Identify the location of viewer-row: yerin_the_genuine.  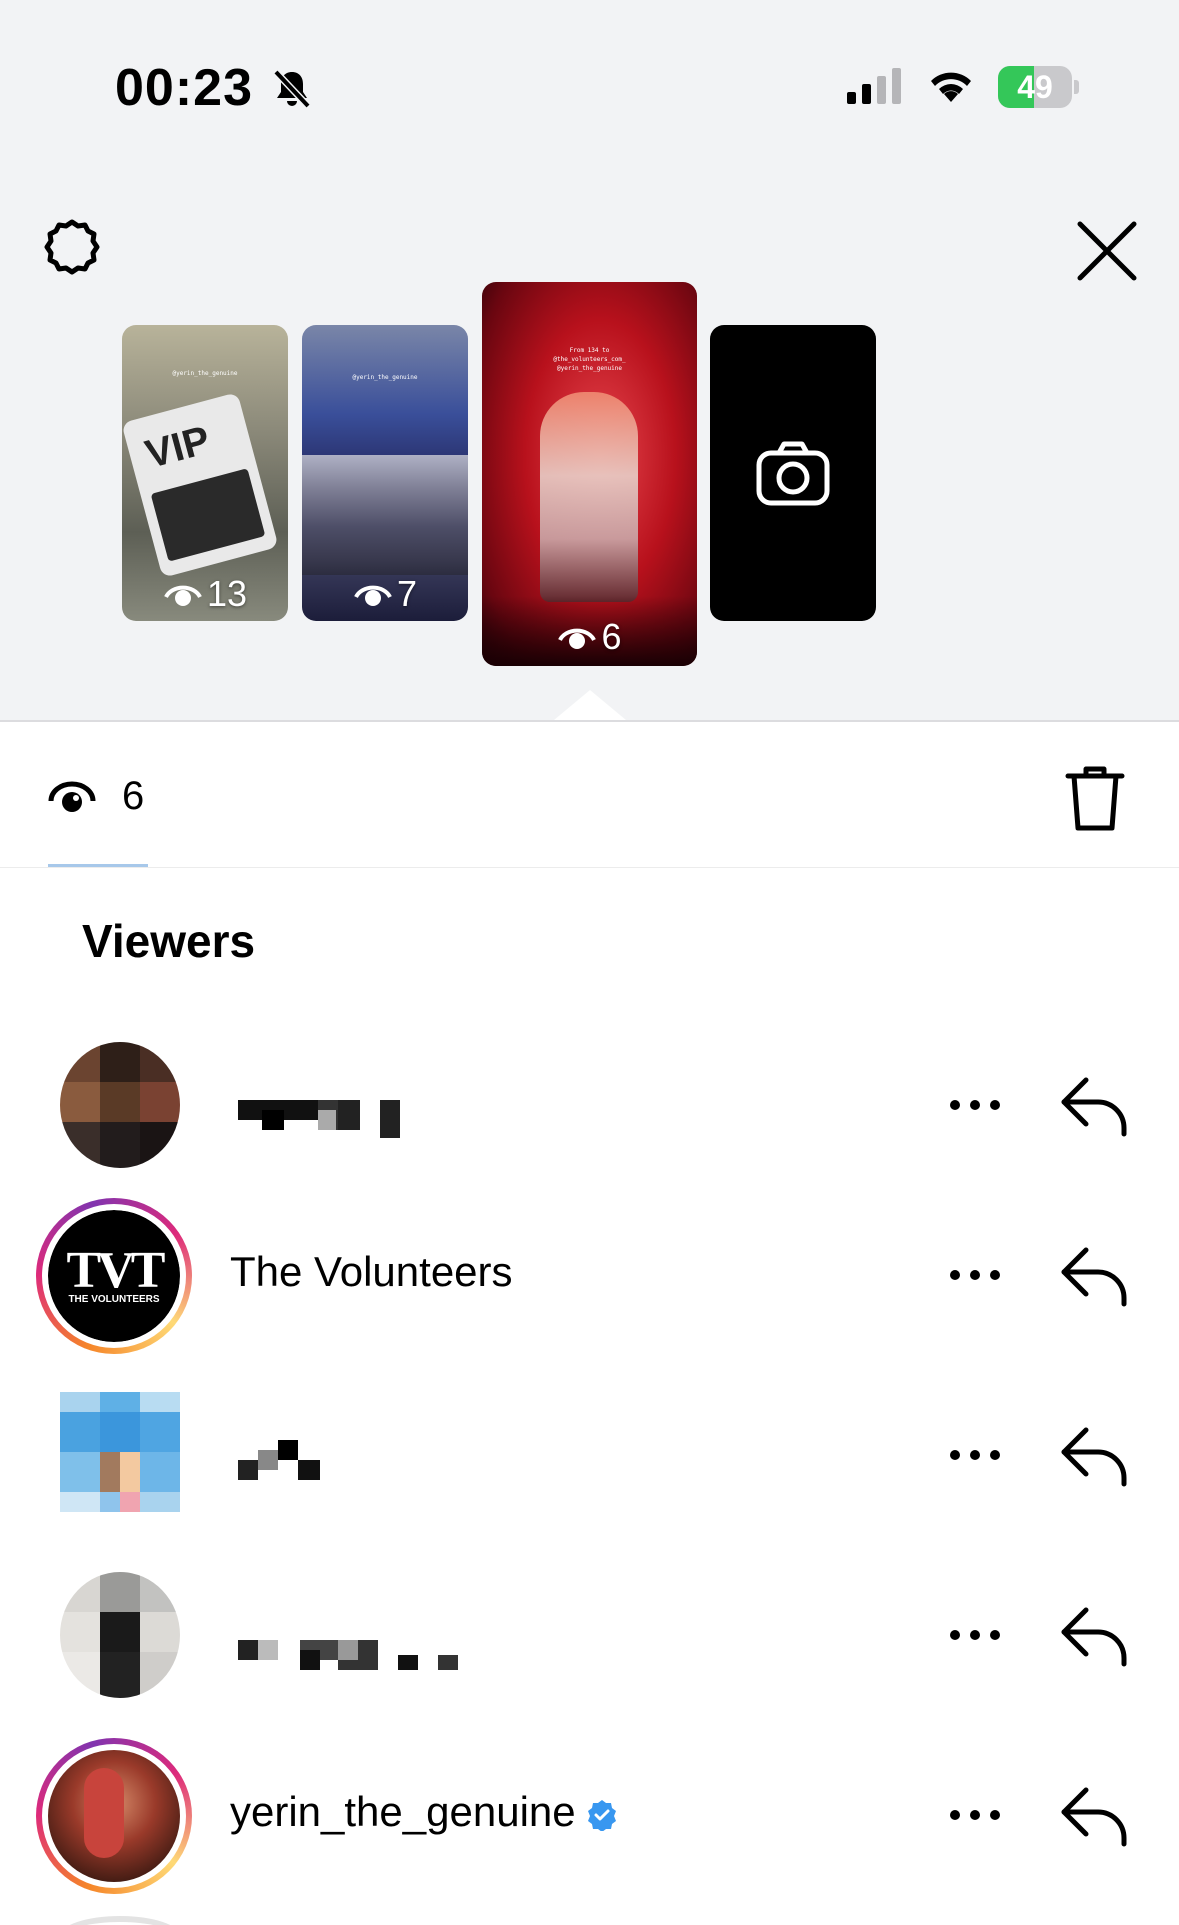
(589, 1815).